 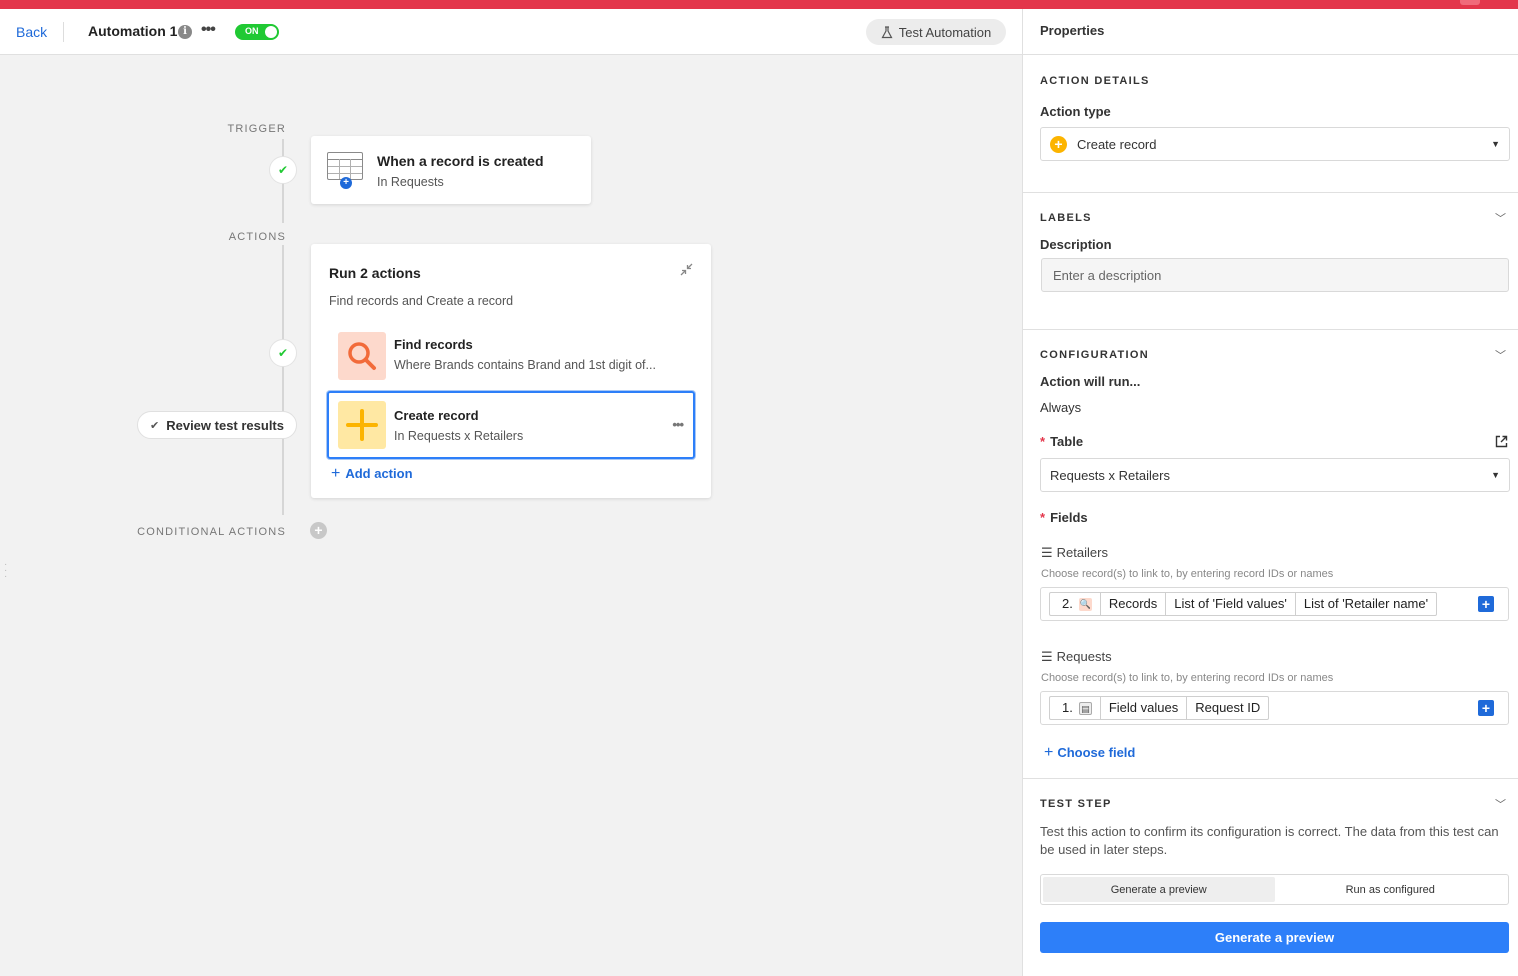 What do you see at coordinates (1067, 441) in the screenshot?
I see `table-label-text: Table` at bounding box center [1067, 441].